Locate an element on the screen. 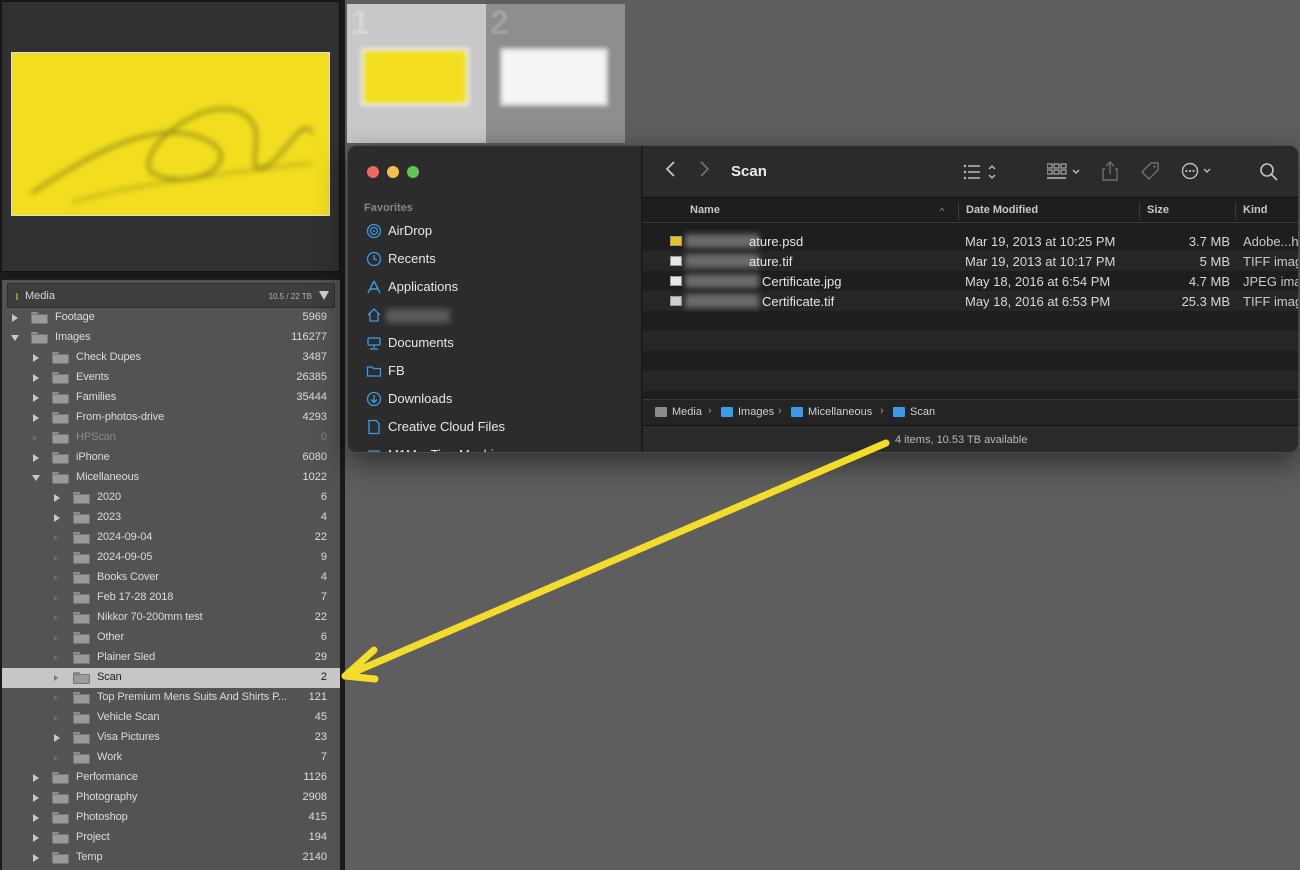  path-crumb: Media is located at coordinates (687, 412).